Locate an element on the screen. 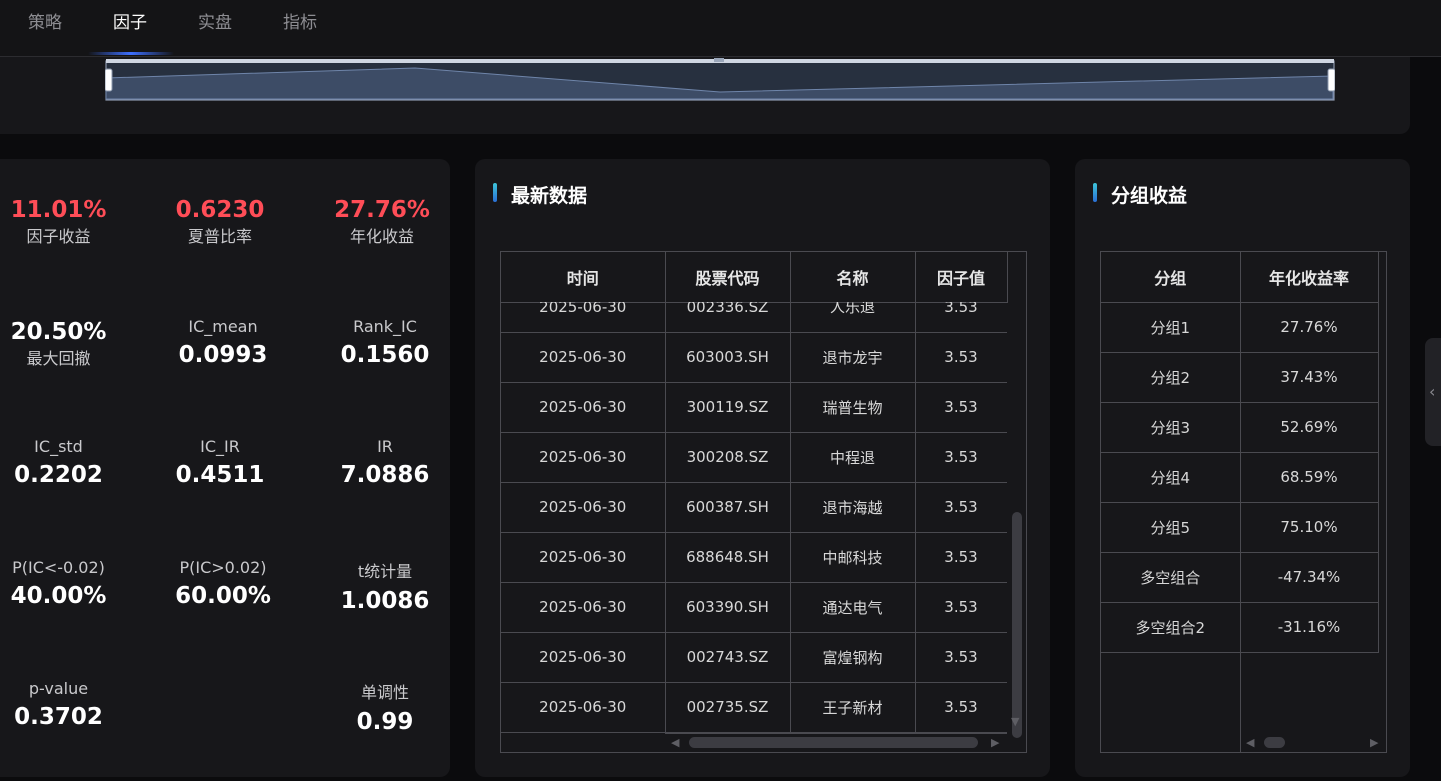  cell-code: 600387.SH is located at coordinates (728, 507).